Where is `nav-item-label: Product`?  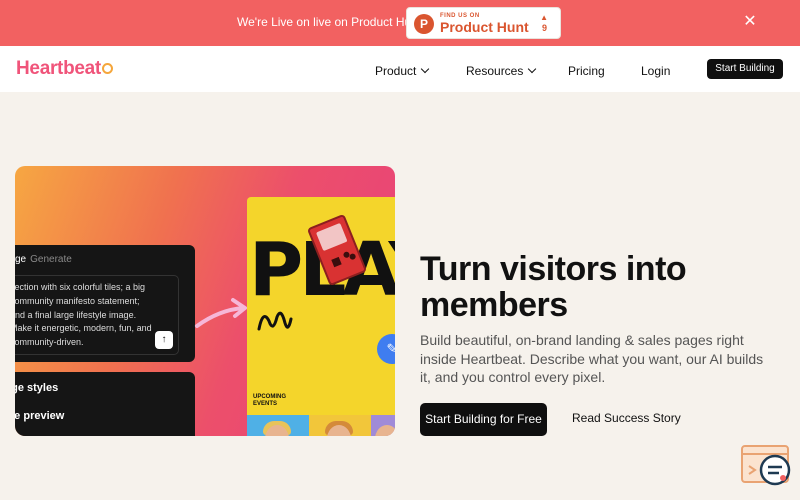
nav-item-label: Product is located at coordinates (396, 71).